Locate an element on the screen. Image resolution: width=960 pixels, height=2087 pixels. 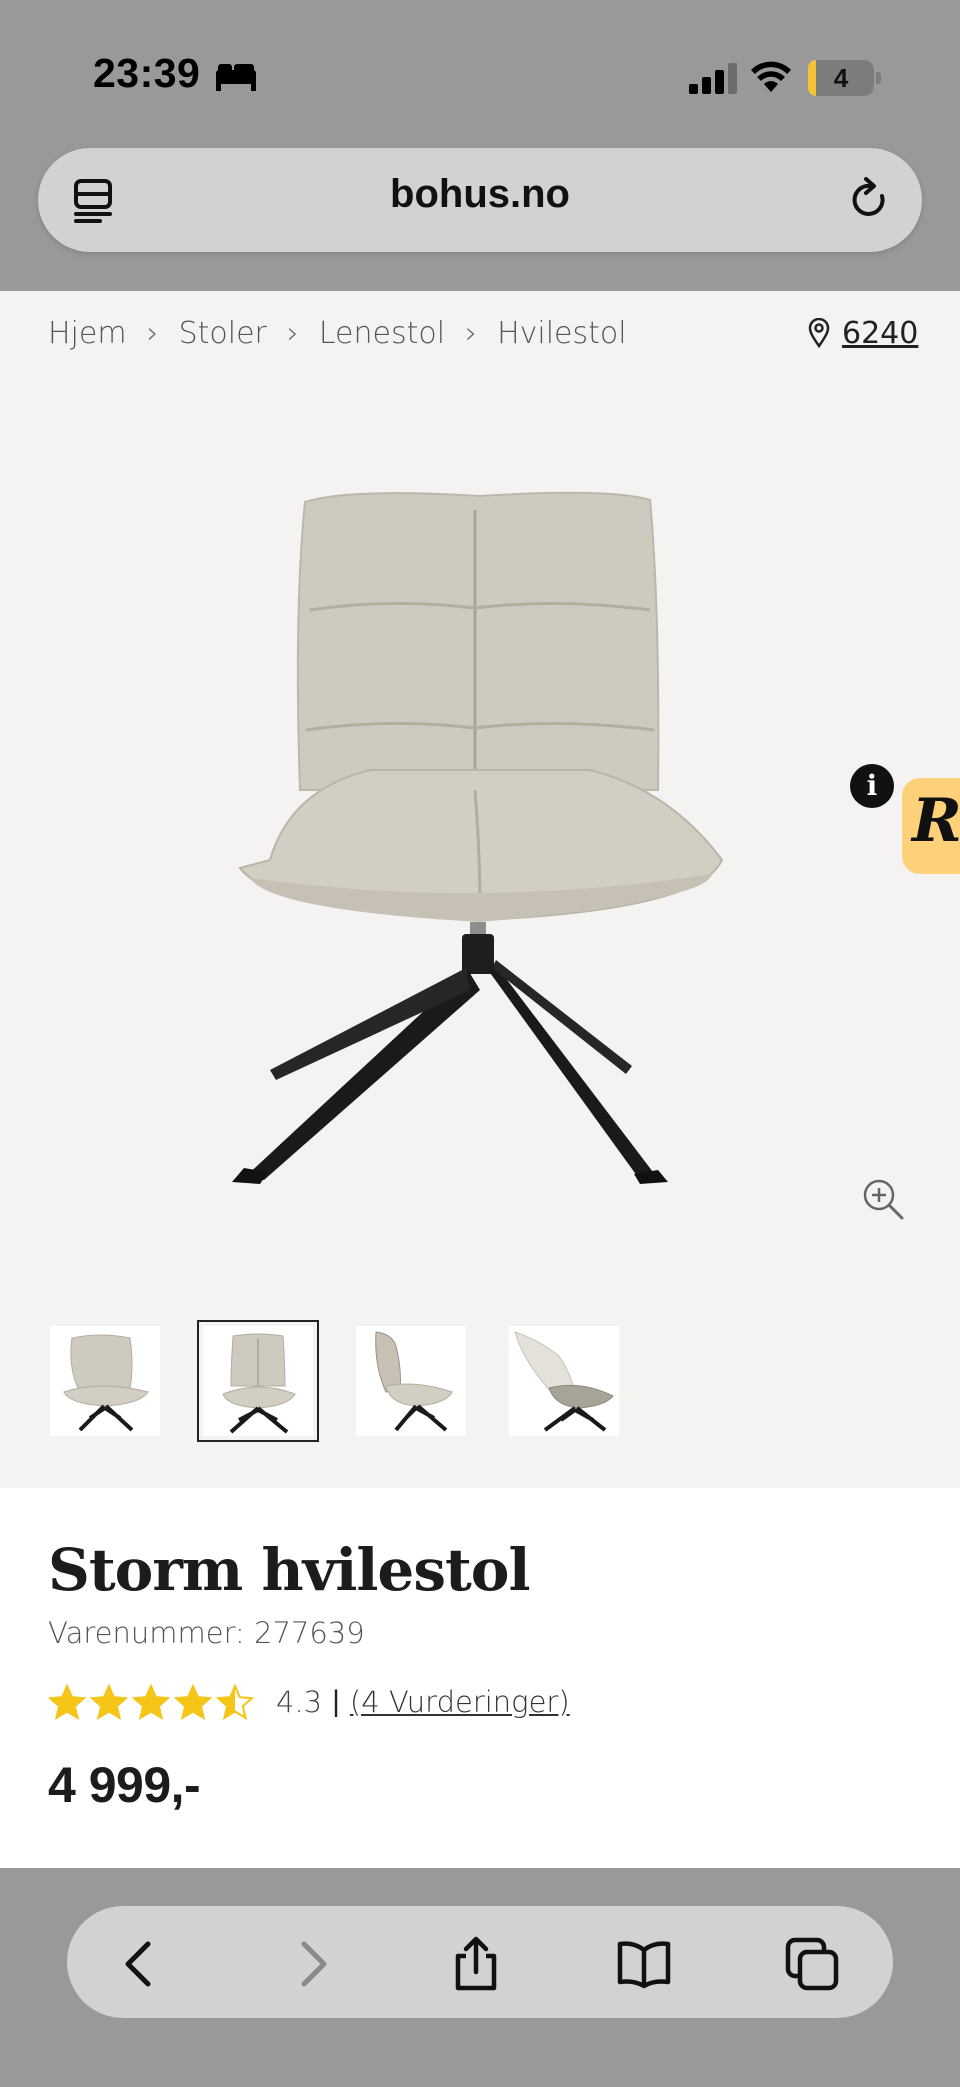
product-price: 4 999,- is located at coordinates (124, 1785).